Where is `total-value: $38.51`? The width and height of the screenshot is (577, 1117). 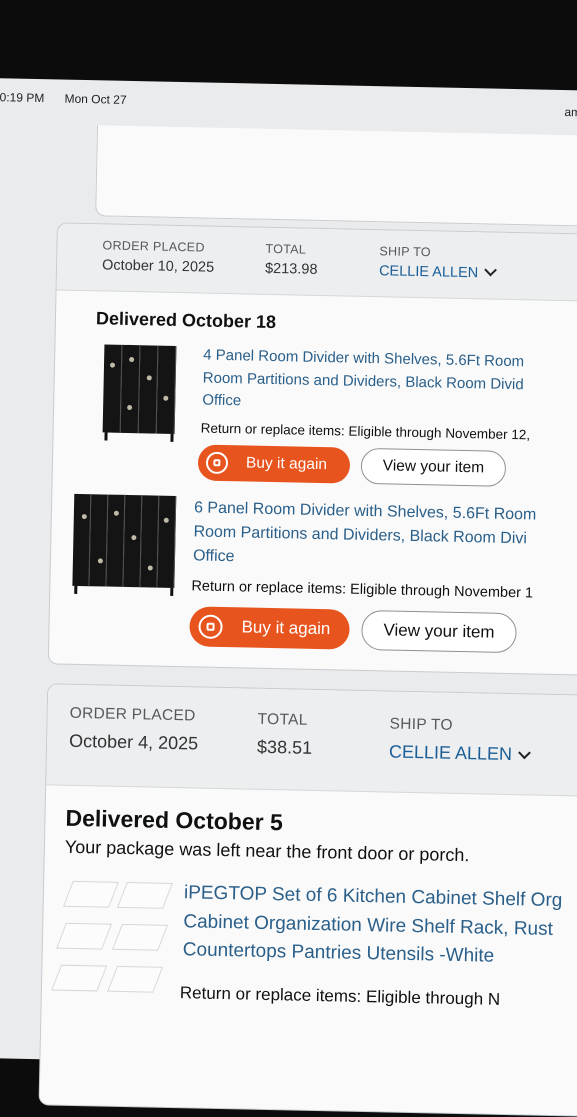 total-value: $38.51 is located at coordinates (284, 747).